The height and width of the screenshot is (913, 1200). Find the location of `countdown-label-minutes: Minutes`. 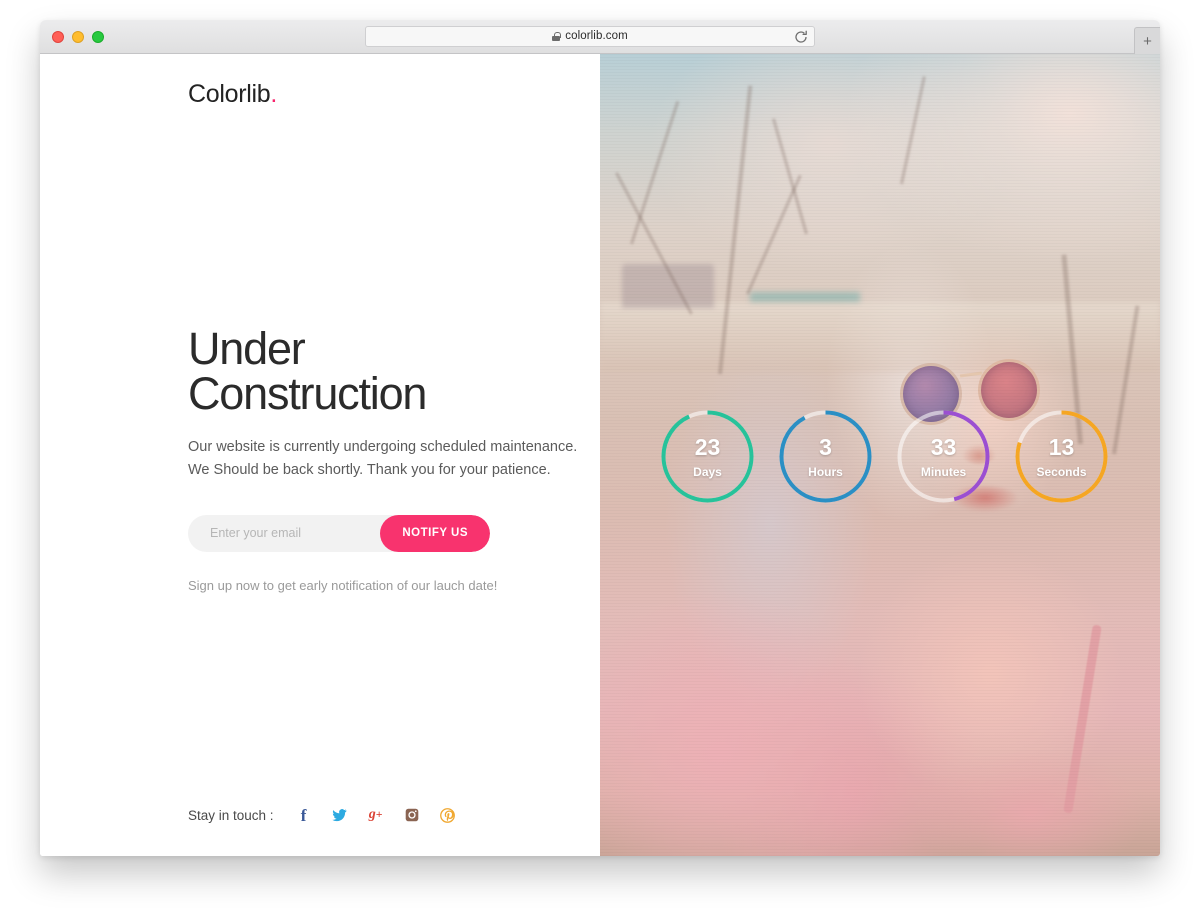

countdown-label-minutes: Minutes is located at coordinates (943, 471).